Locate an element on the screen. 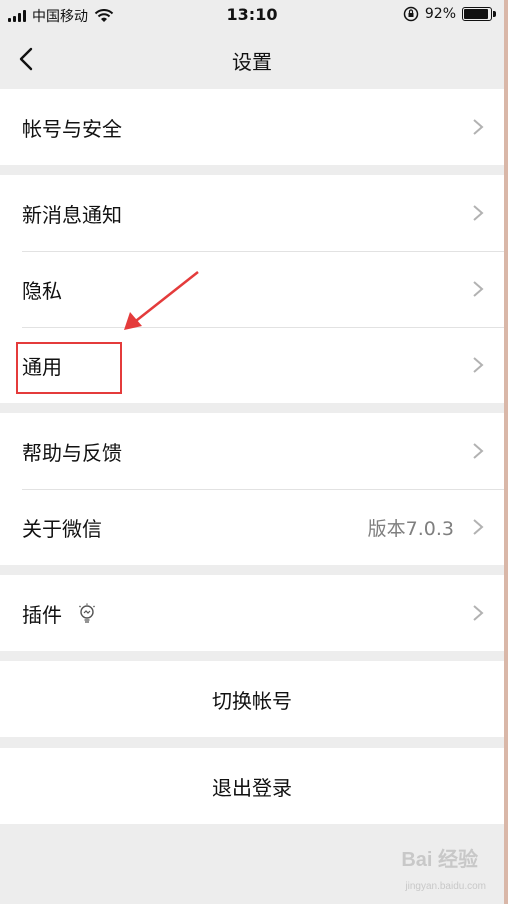 The width and height of the screenshot is (508, 904). settings-item-plugins: 插件 is located at coordinates (252, 613).